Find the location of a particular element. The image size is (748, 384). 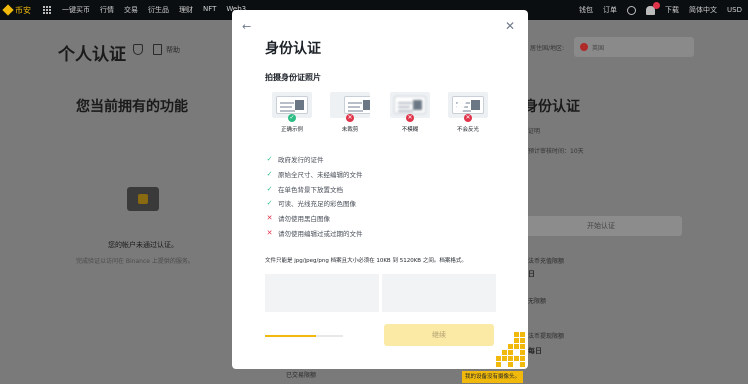

close-icon: ✕ is located at coordinates (510, 26).